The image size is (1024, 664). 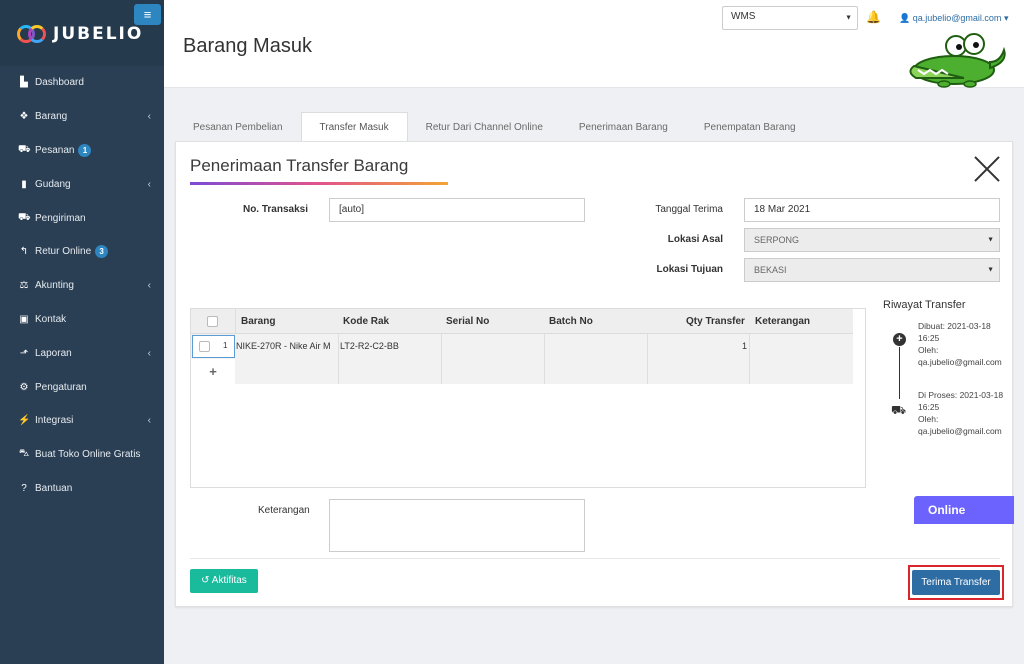 I want to click on count-badge: 1, so click(x=85, y=150).